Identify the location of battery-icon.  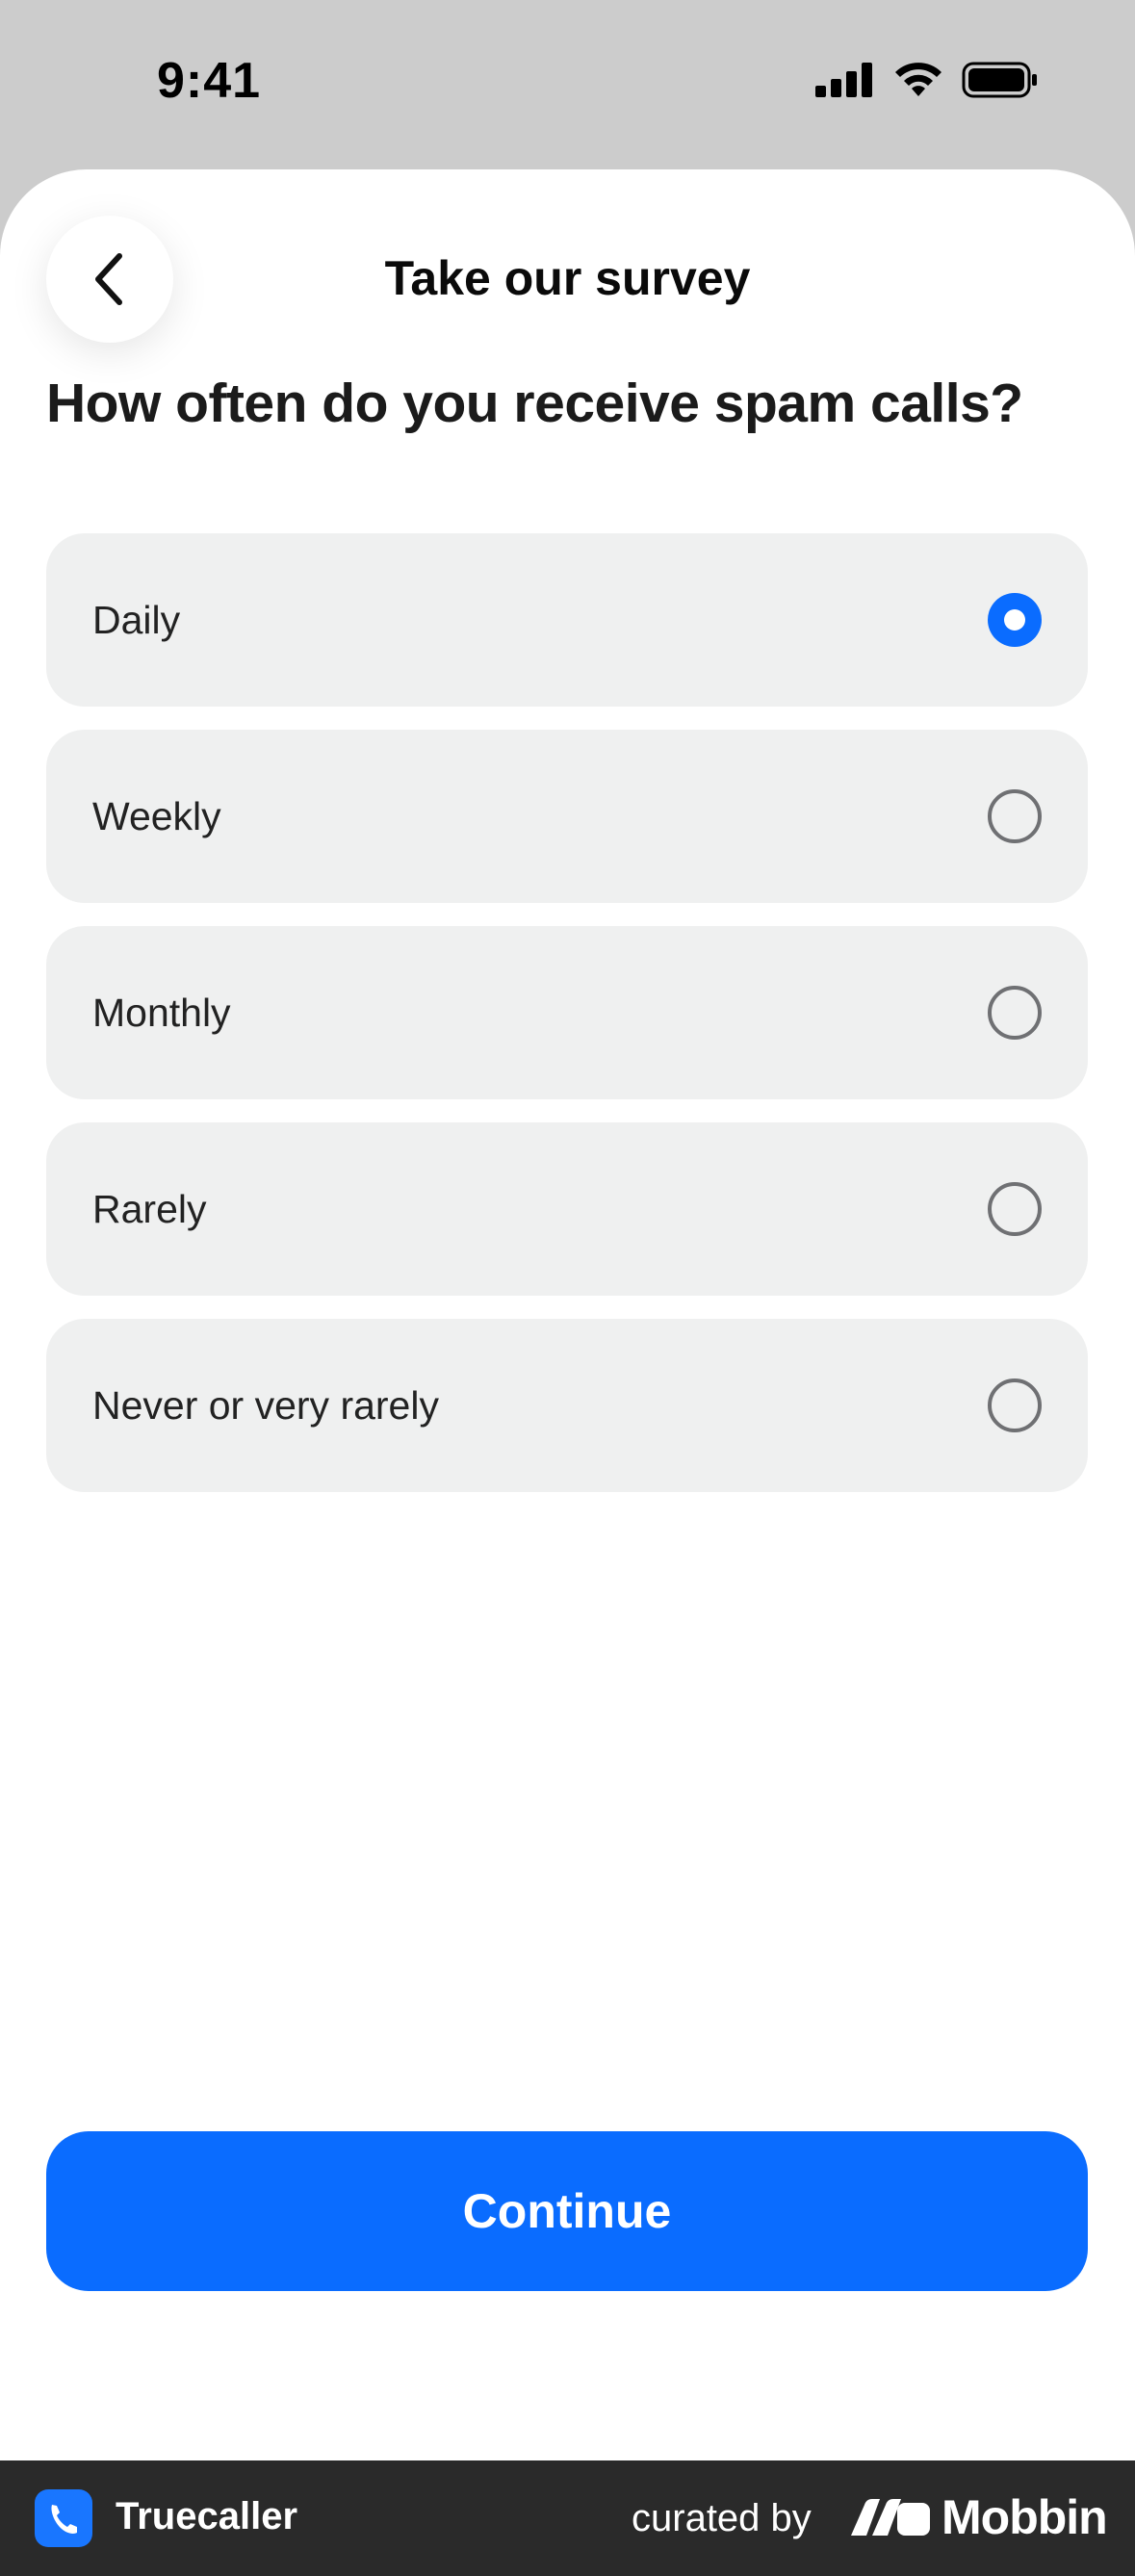
(999, 80).